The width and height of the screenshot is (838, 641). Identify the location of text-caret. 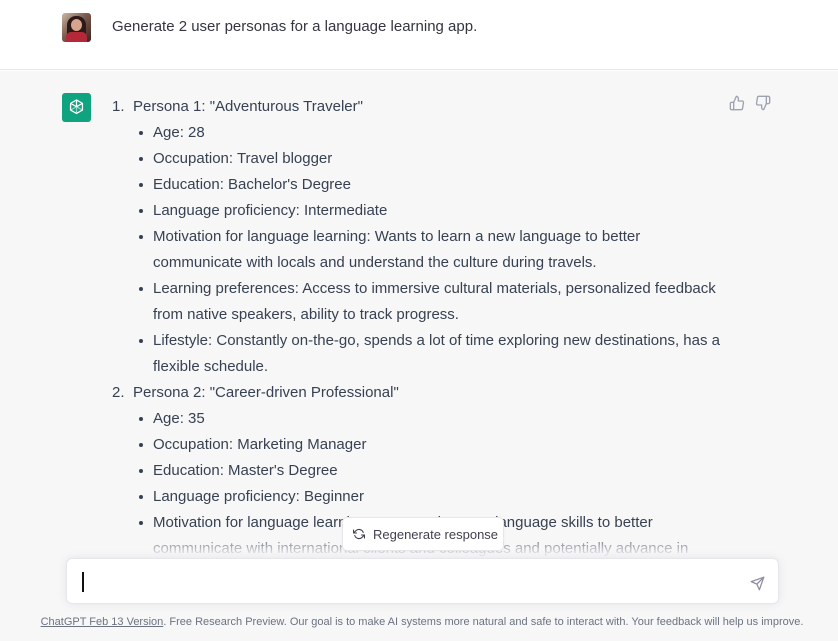
(83, 582).